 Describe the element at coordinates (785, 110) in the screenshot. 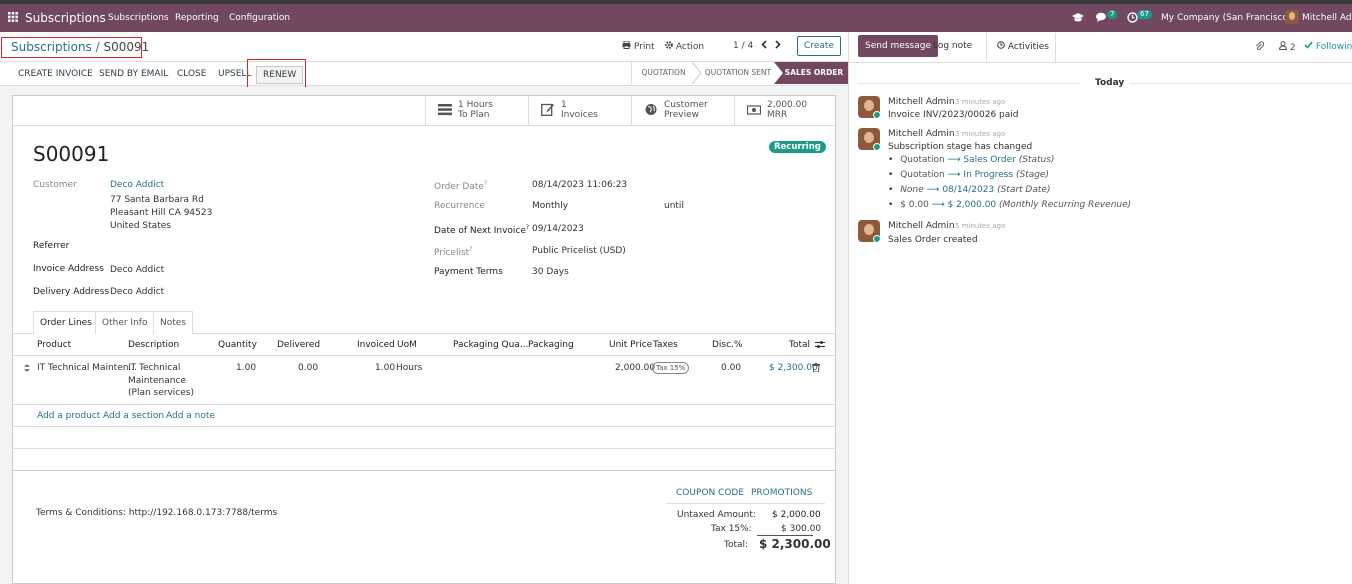

I see `stat-button-mrr: 2,000.00 MRR` at that location.